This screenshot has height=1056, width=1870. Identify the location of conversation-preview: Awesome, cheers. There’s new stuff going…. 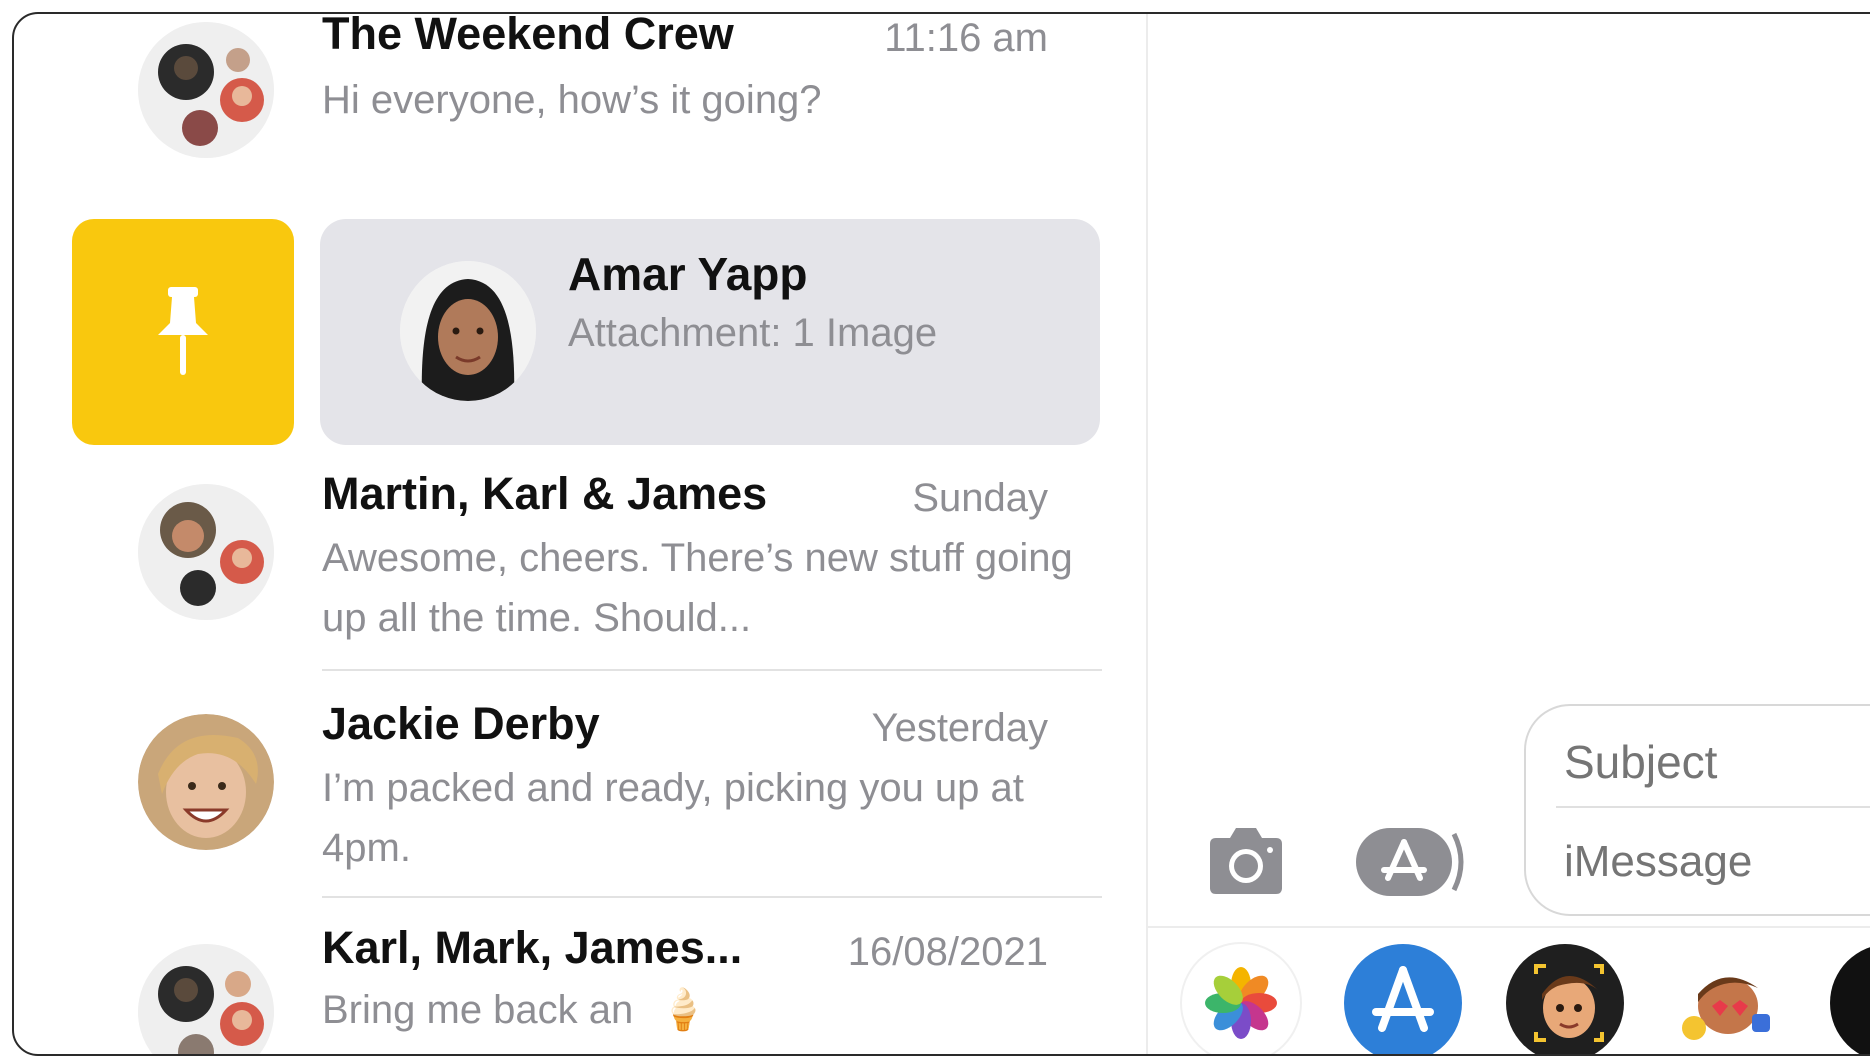
(697, 588).